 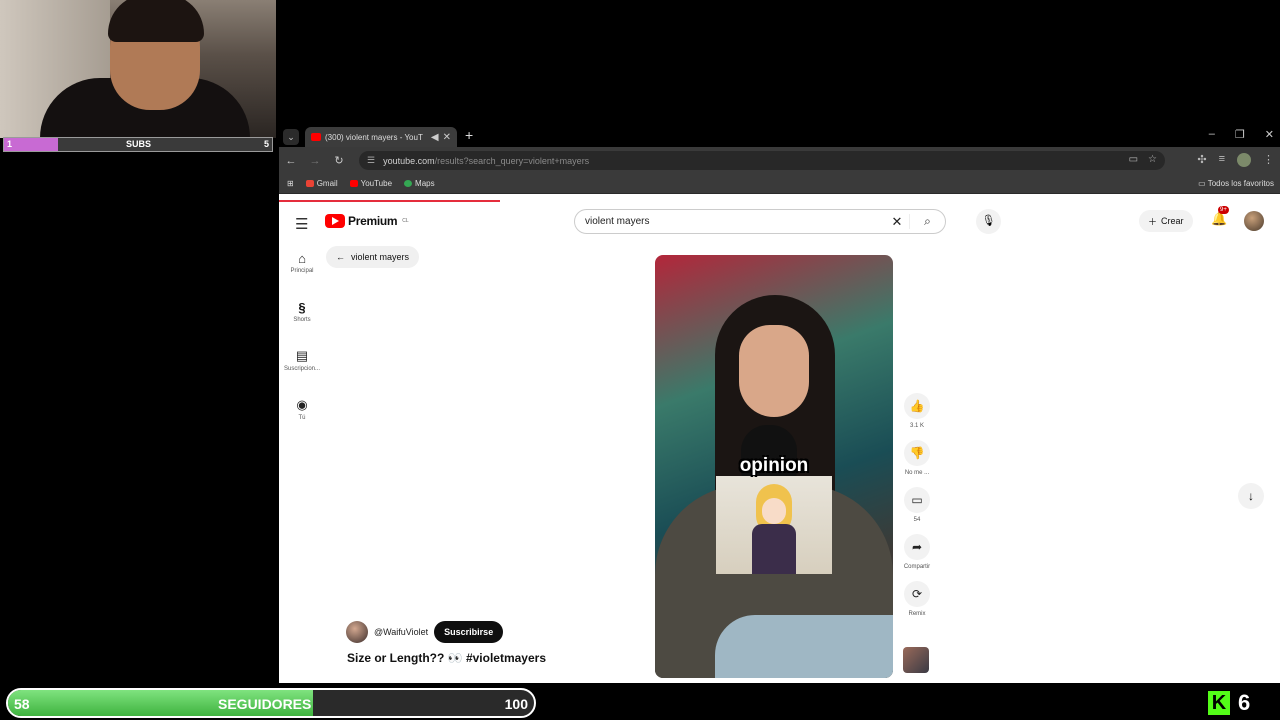 I want to click on next-video-arrow-icon: ↓, so click(x=1251, y=496).